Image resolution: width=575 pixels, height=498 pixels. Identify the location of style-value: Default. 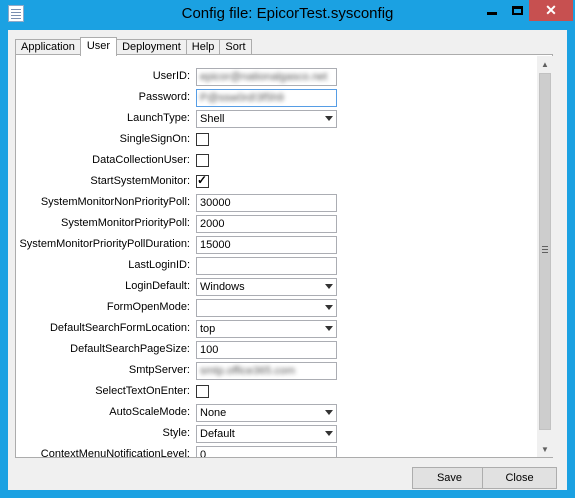
(217, 434).